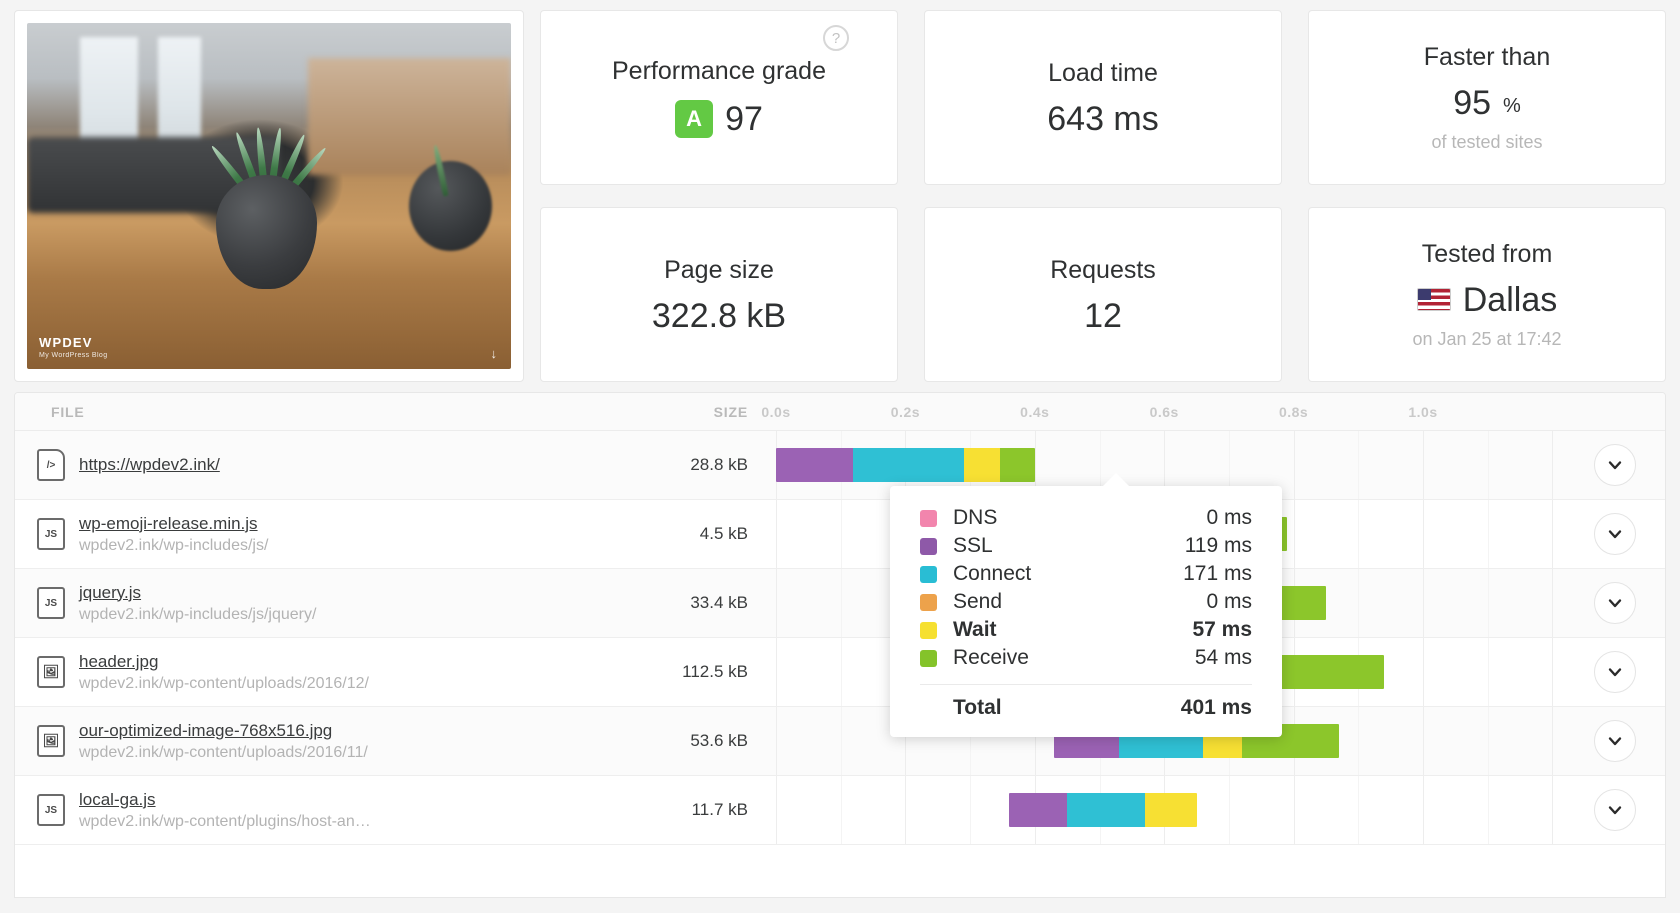 The image size is (1680, 913). I want to click on file-name-link: local-ga.js, so click(225, 800).